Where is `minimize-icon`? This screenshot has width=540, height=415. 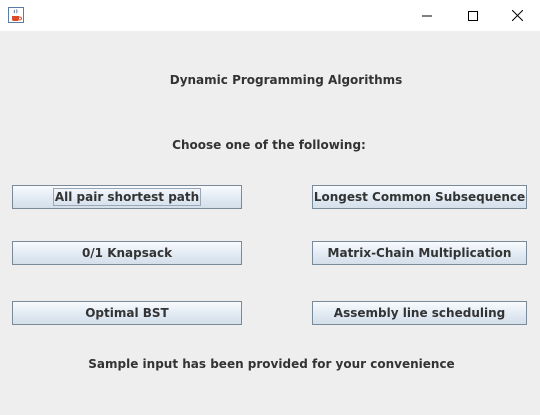
minimize-icon is located at coordinates (427, 15).